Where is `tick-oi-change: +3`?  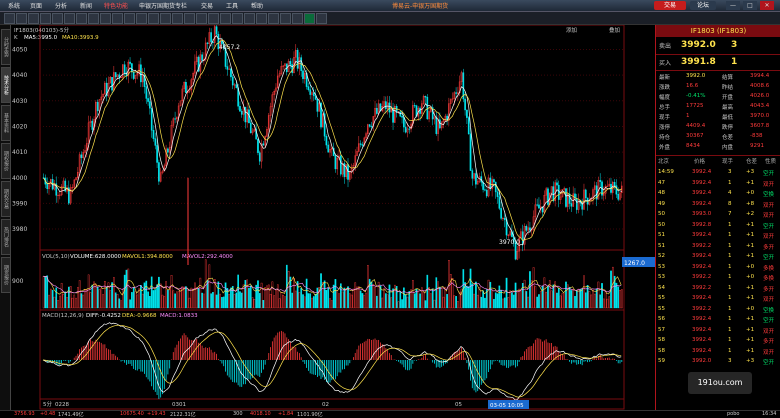
tick-oi-change: +3 is located at coordinates (750, 361).